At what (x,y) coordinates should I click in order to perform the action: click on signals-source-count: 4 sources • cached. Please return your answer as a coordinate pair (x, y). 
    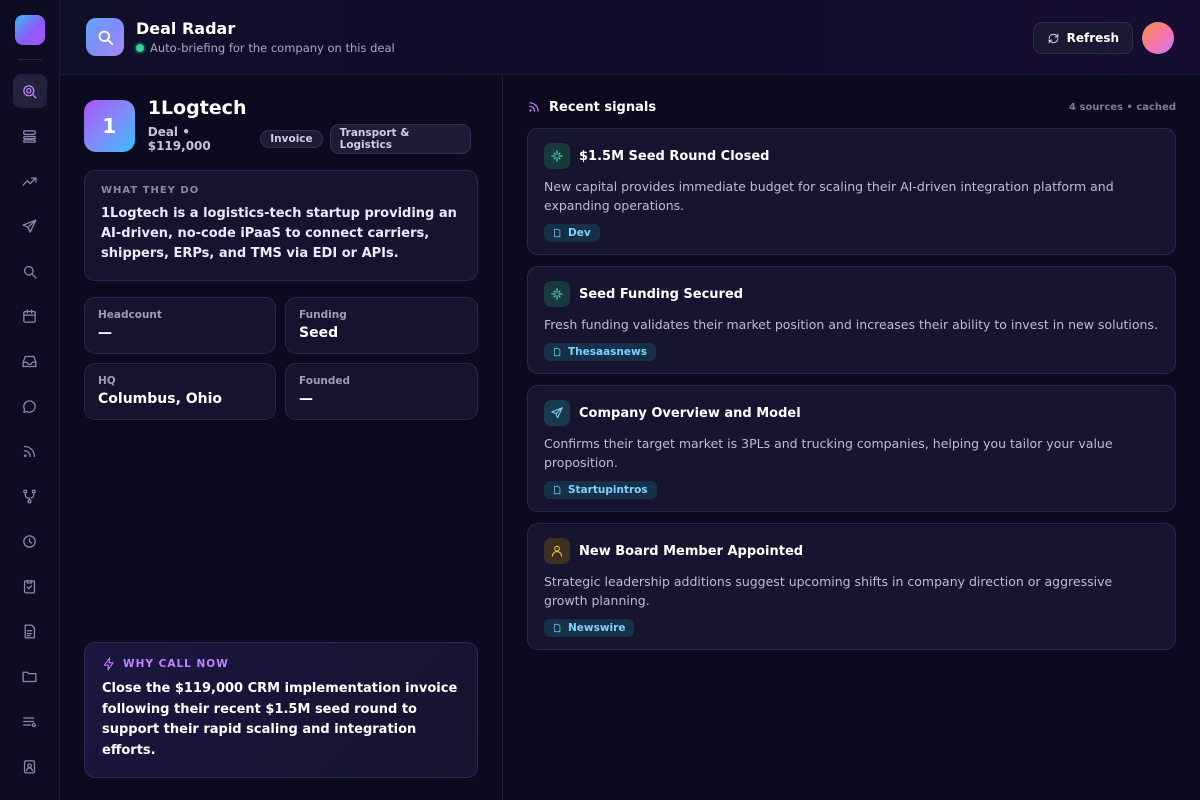
    Looking at the image, I should click on (1122, 107).